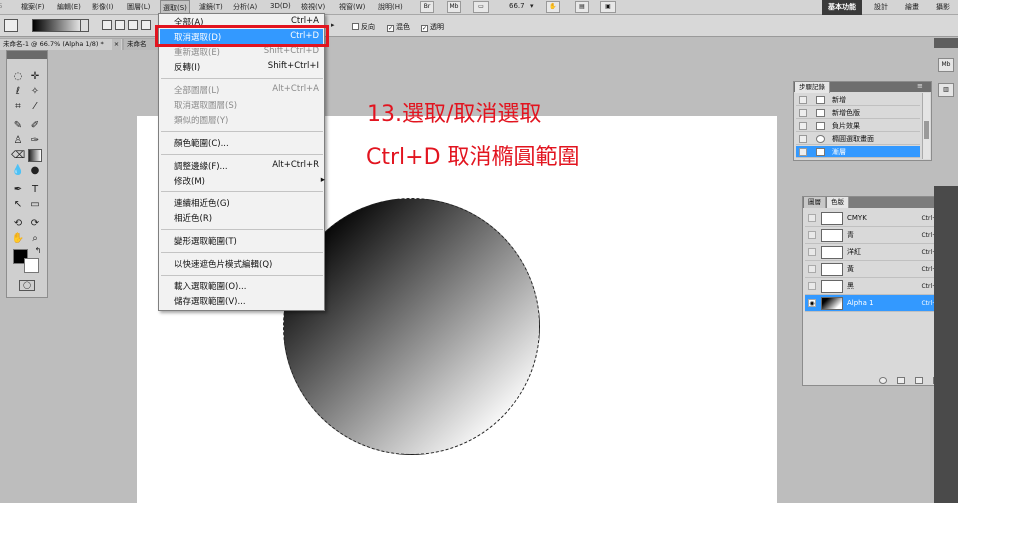 This screenshot has height=552, width=1024. What do you see at coordinates (35, 76) in the screenshot?
I see `move-tool-icon: ✛` at bounding box center [35, 76].